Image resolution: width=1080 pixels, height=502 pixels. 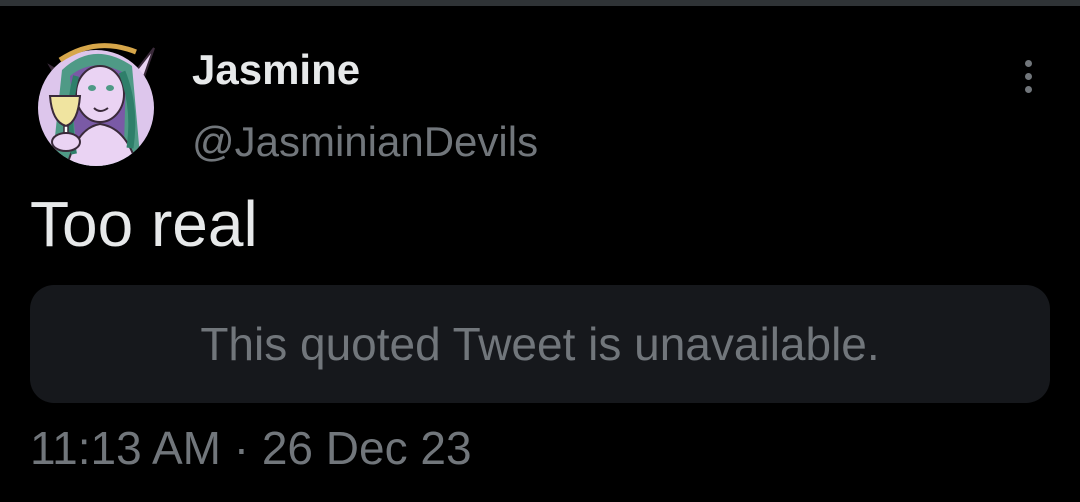 What do you see at coordinates (276, 70) in the screenshot?
I see `author-name: Jasmine` at bounding box center [276, 70].